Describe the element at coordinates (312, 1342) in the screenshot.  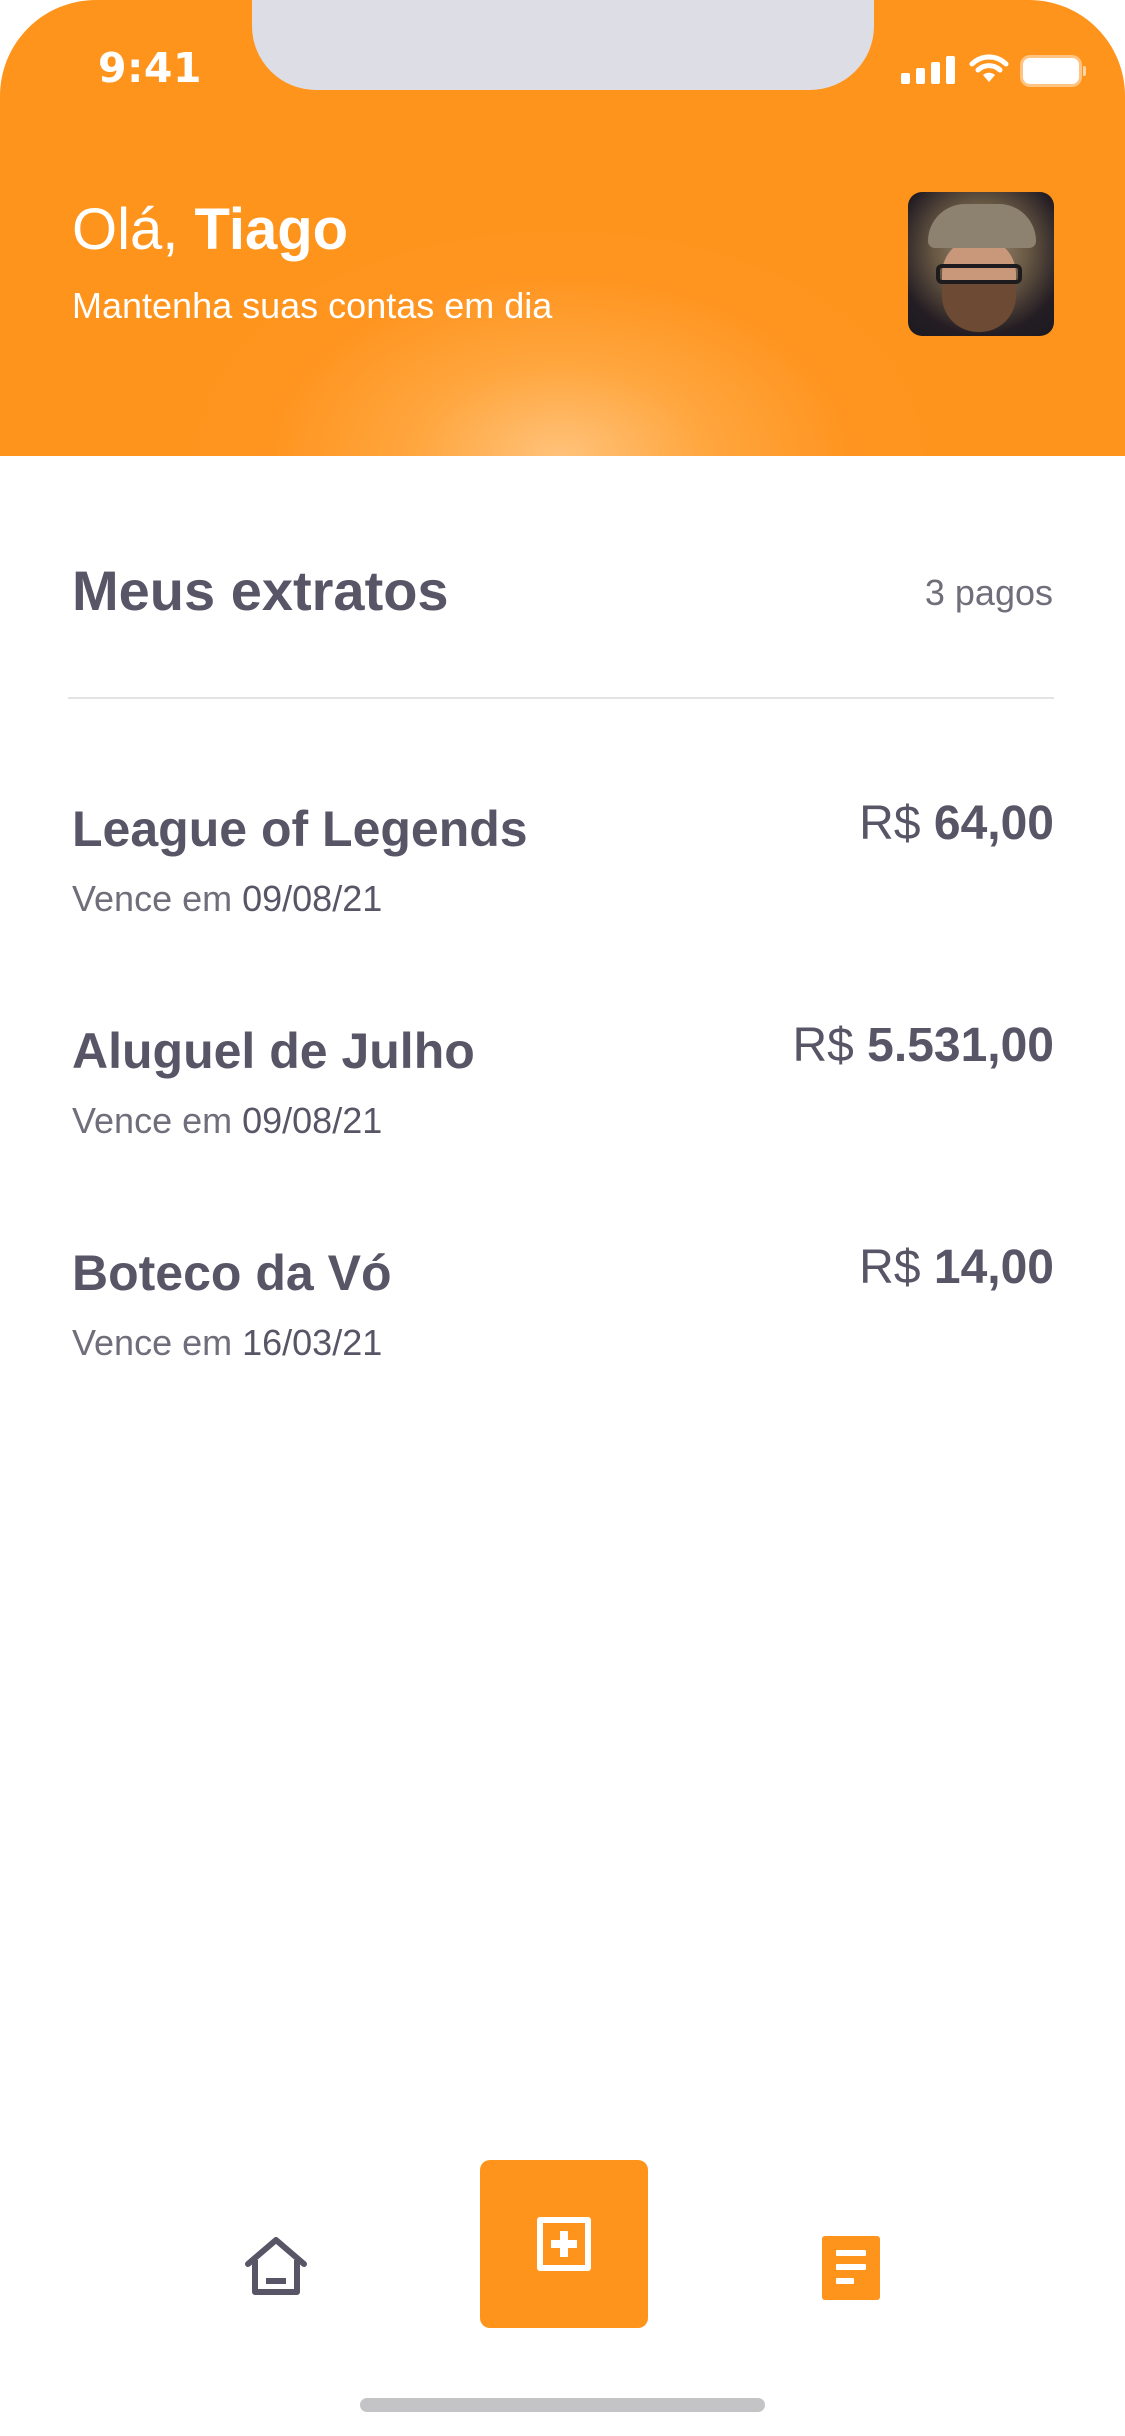
I see `due-date: 16/03/21` at that location.